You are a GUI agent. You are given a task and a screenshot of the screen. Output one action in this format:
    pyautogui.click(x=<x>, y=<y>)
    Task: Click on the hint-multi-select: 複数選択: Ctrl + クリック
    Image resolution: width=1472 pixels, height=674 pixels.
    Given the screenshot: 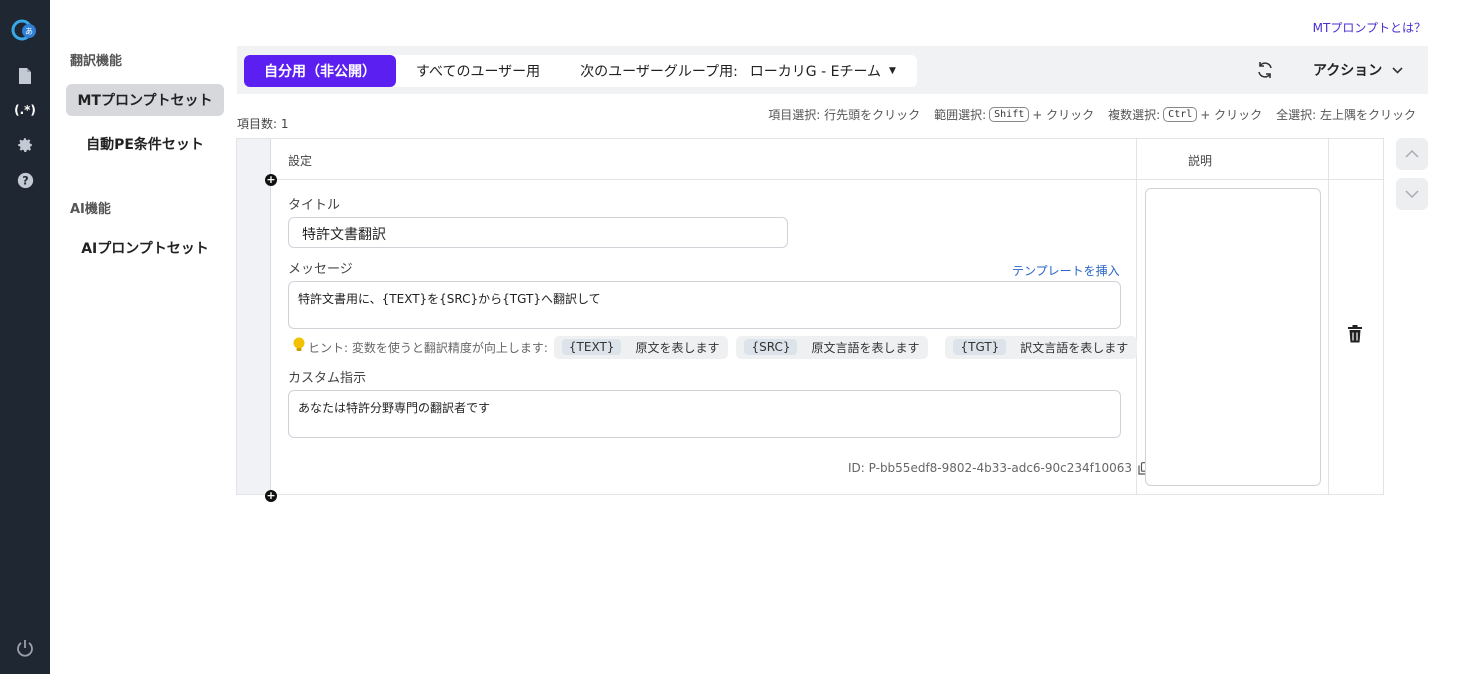 What is the action you would take?
    pyautogui.click(x=1185, y=114)
    